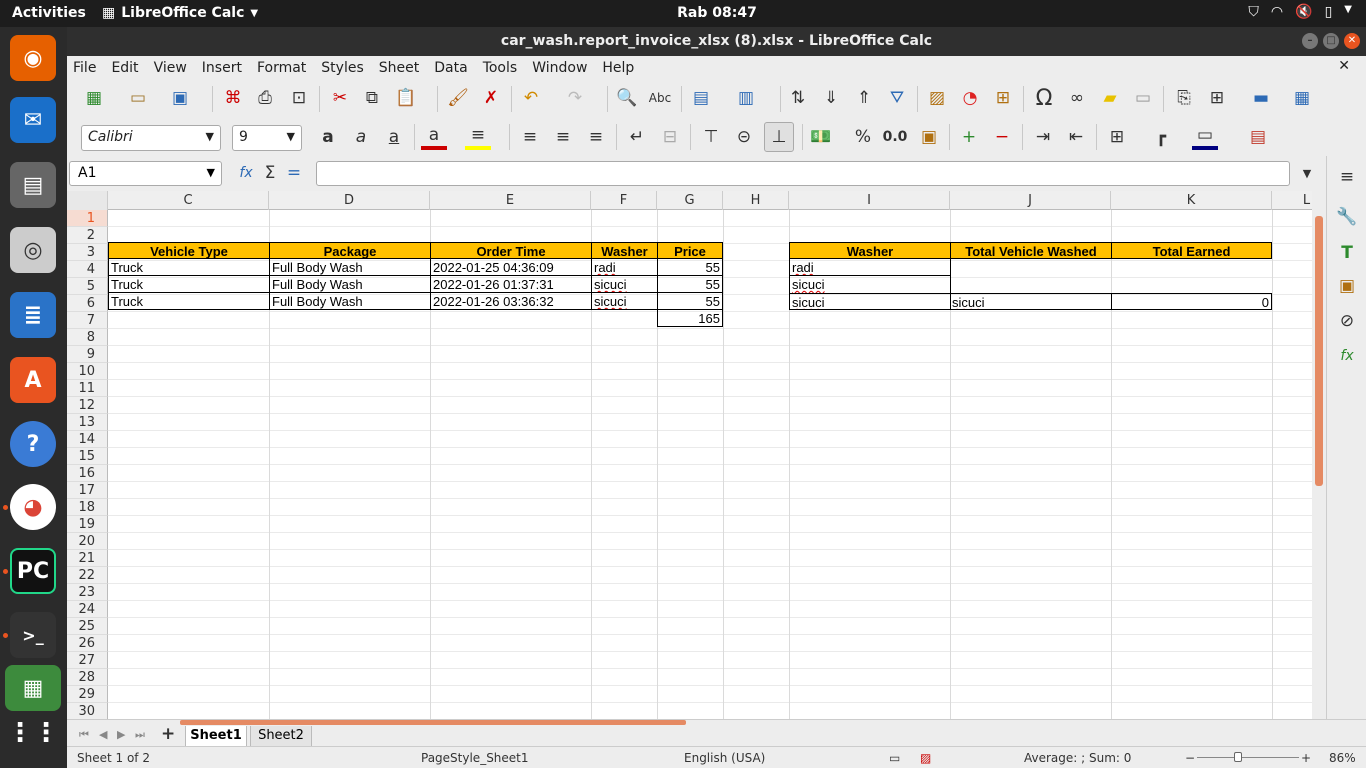 This screenshot has height=768, width=1366. What do you see at coordinates (350, 250) in the screenshot?
I see `header-package: Package` at bounding box center [350, 250].